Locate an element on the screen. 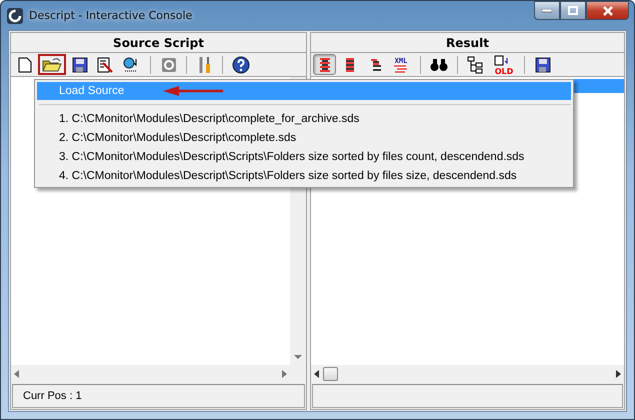 This screenshot has height=420, width=635. maximize-icon is located at coordinates (573, 10).